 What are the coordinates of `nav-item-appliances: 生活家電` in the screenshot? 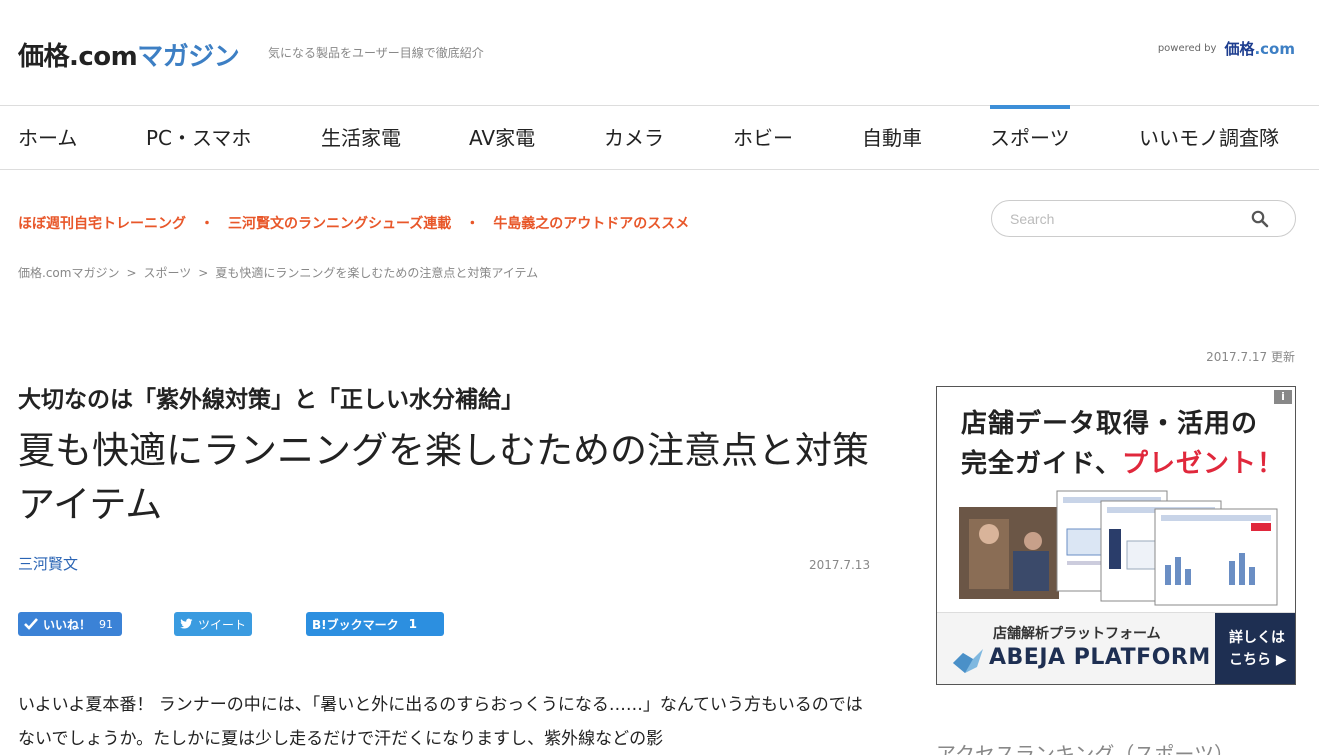 It's located at (361, 137).